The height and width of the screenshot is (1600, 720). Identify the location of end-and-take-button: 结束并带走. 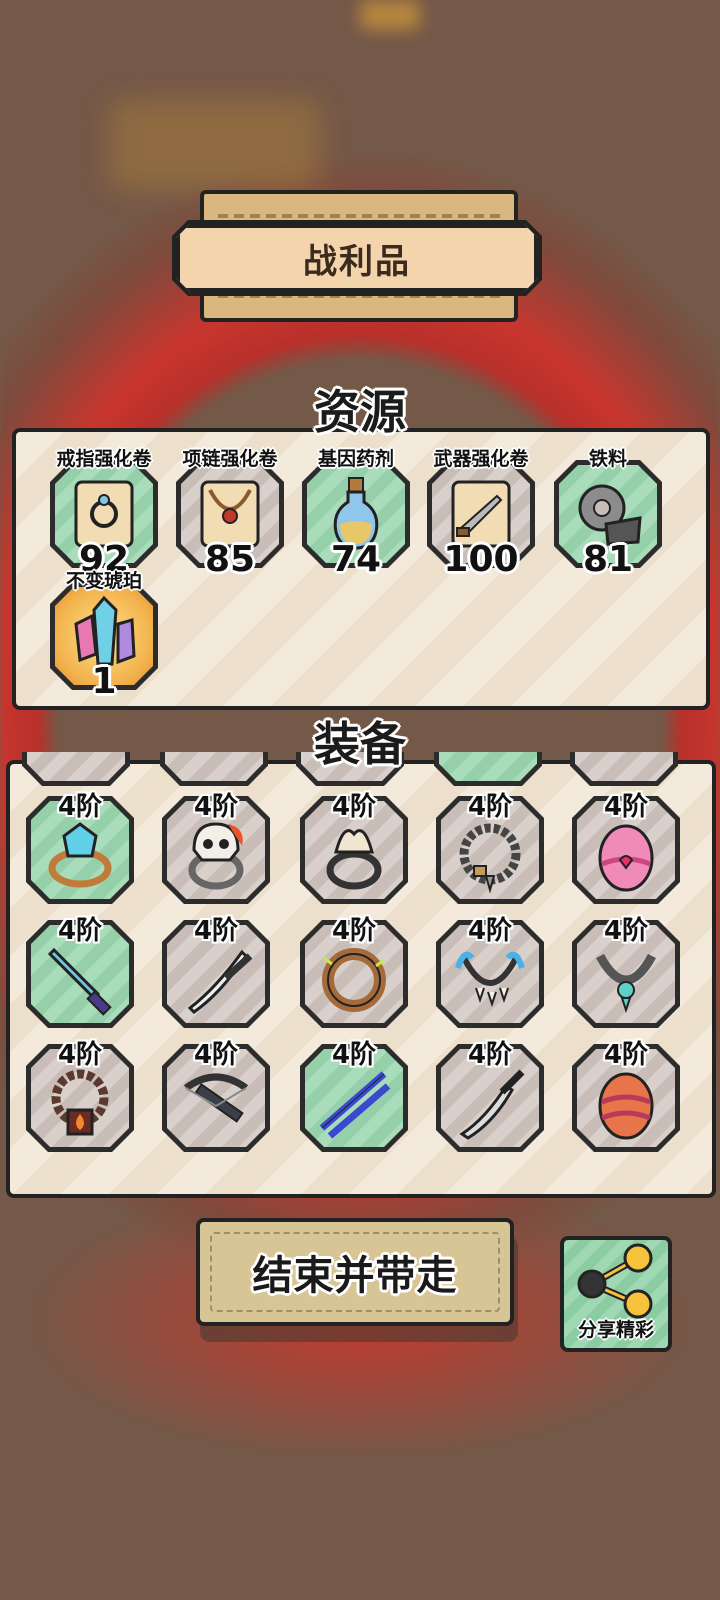
(355, 1272).